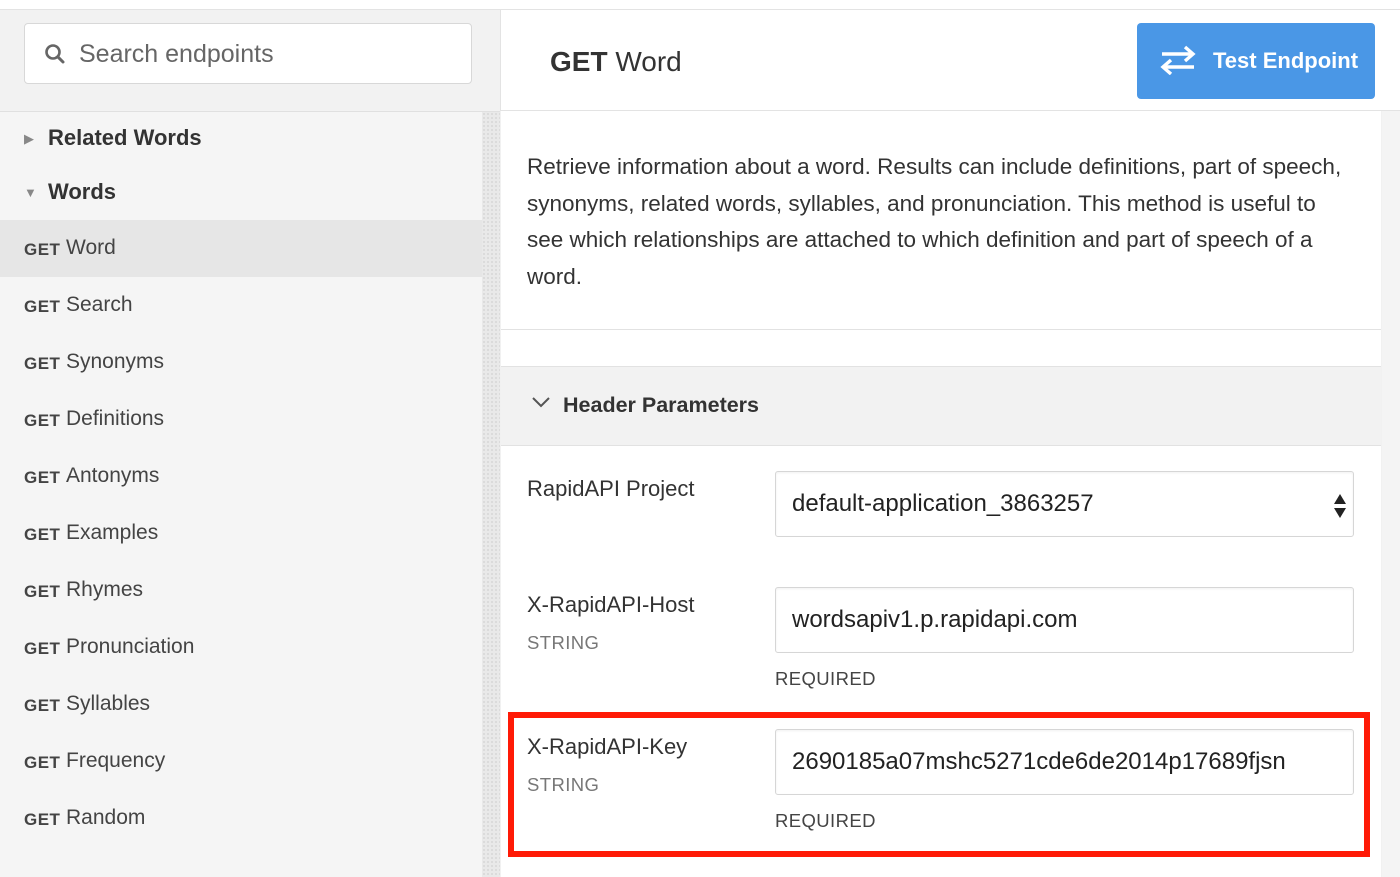 This screenshot has width=1400, height=877. I want to click on endpoint-name: Frequency, so click(116, 760).